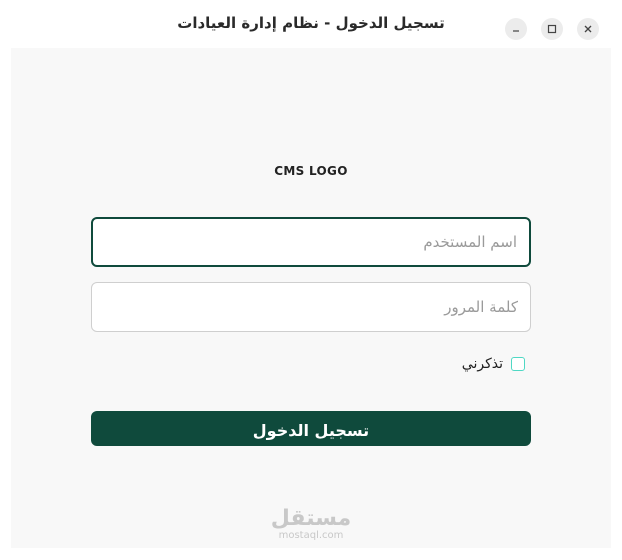 The image size is (622, 560). I want to click on close-button, so click(588, 29).